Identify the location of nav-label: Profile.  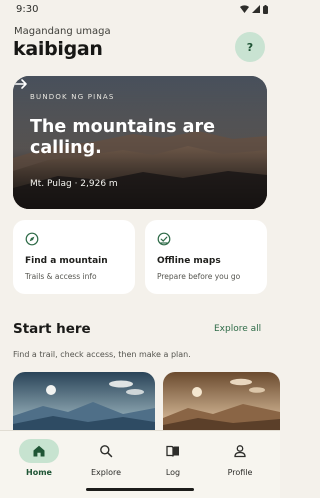
(240, 472).